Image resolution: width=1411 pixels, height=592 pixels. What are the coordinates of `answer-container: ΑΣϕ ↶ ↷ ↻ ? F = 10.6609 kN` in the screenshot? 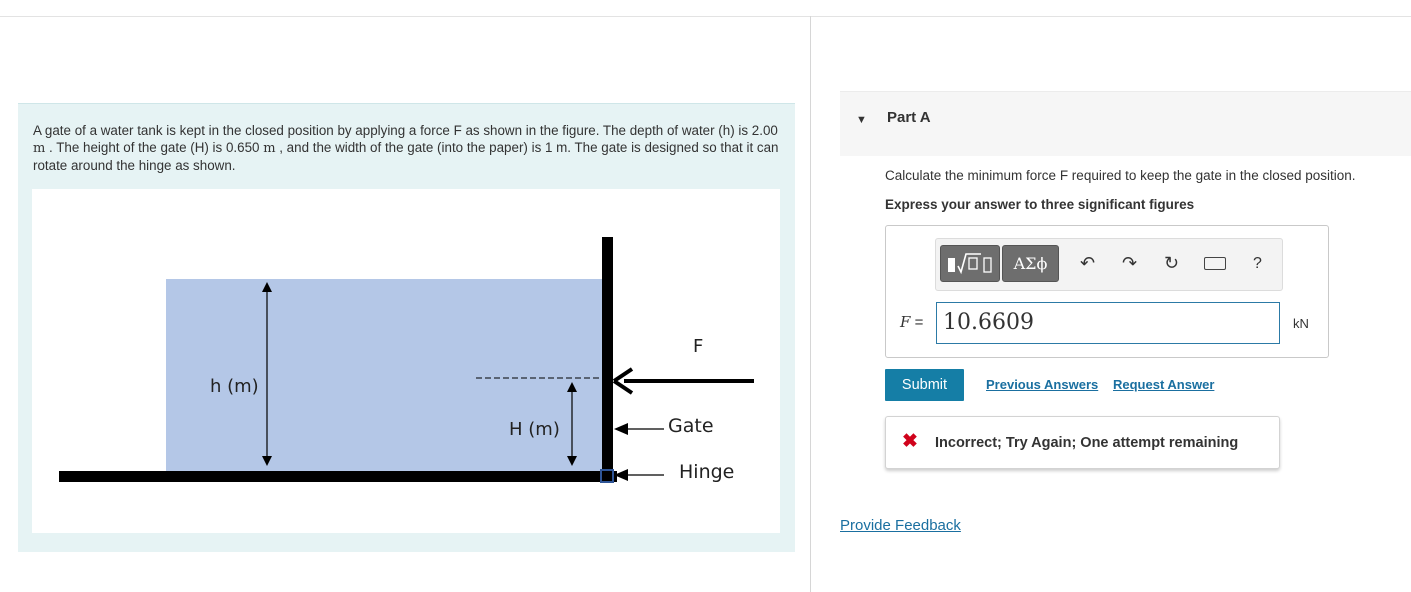 It's located at (1107, 291).